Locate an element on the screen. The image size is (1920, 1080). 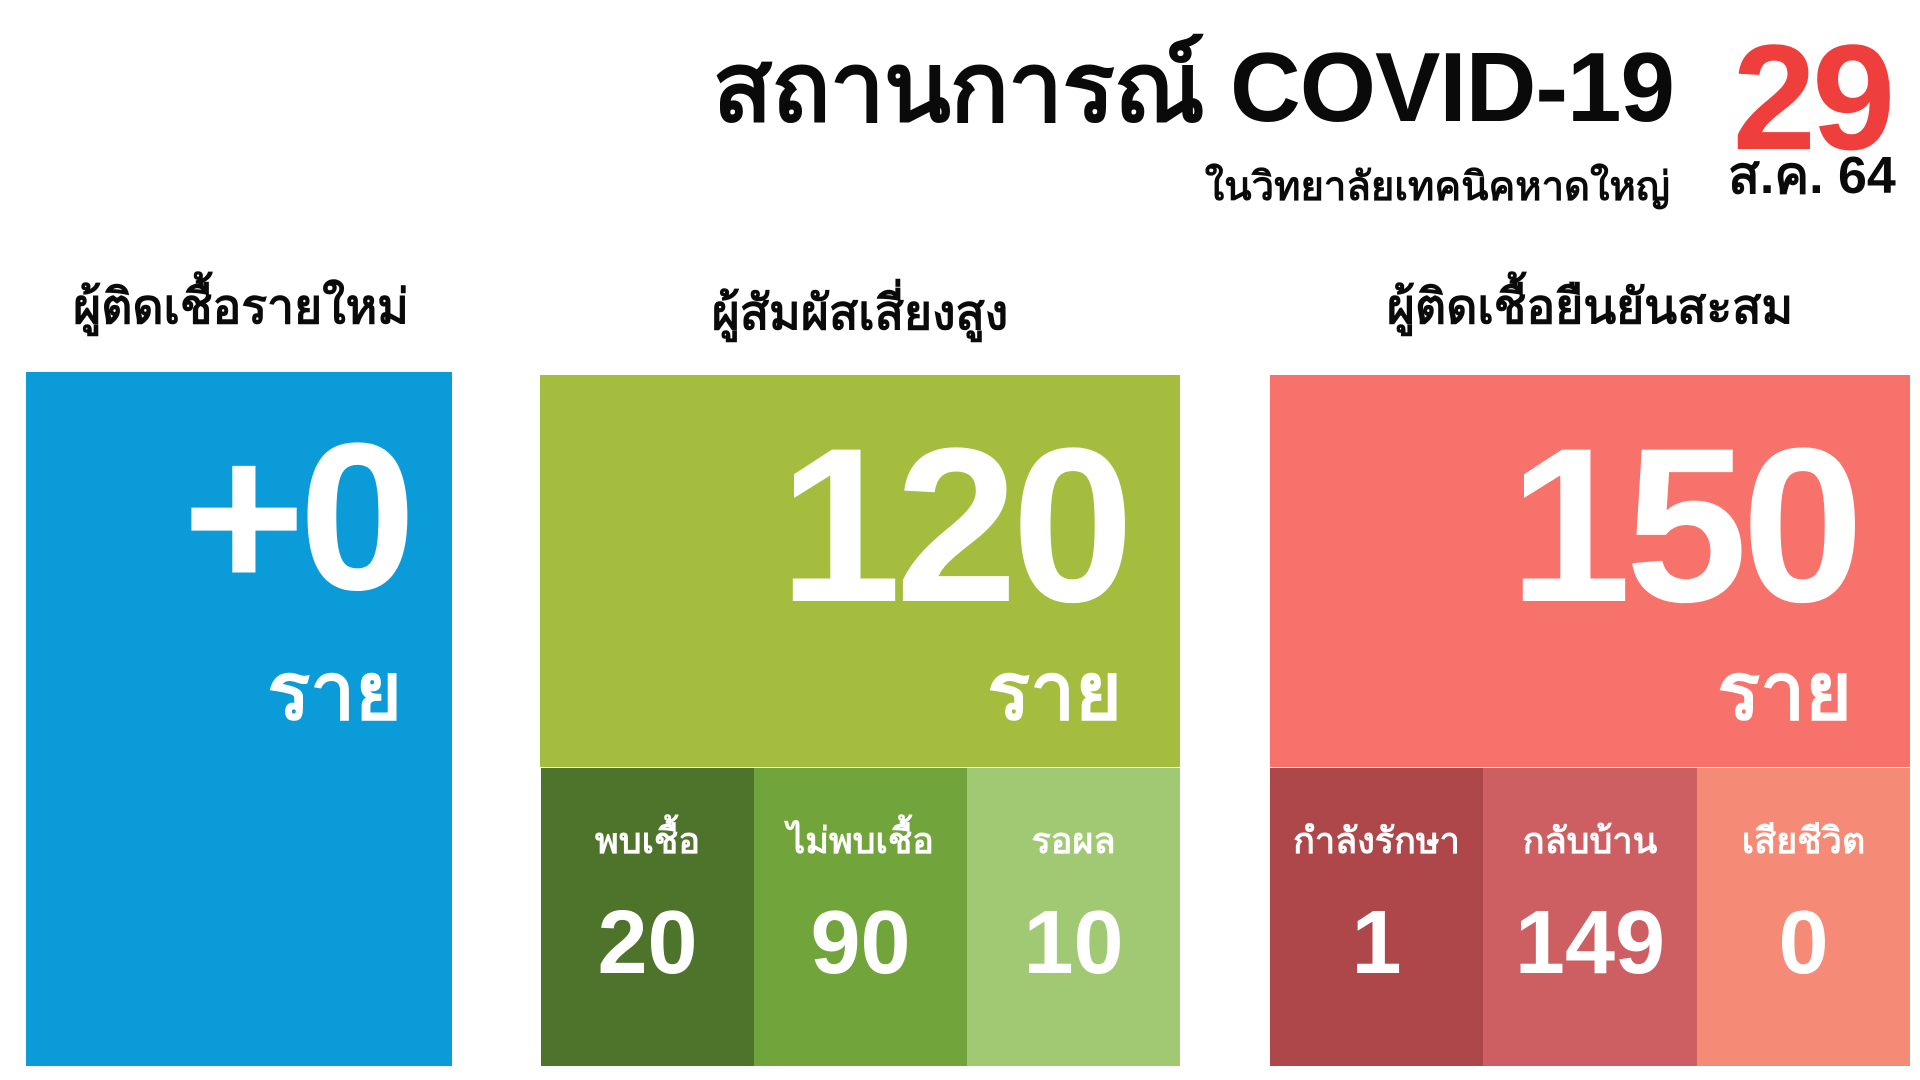
confirmed-home-tile: กลับบ้าน 149 is located at coordinates (1590, 917).